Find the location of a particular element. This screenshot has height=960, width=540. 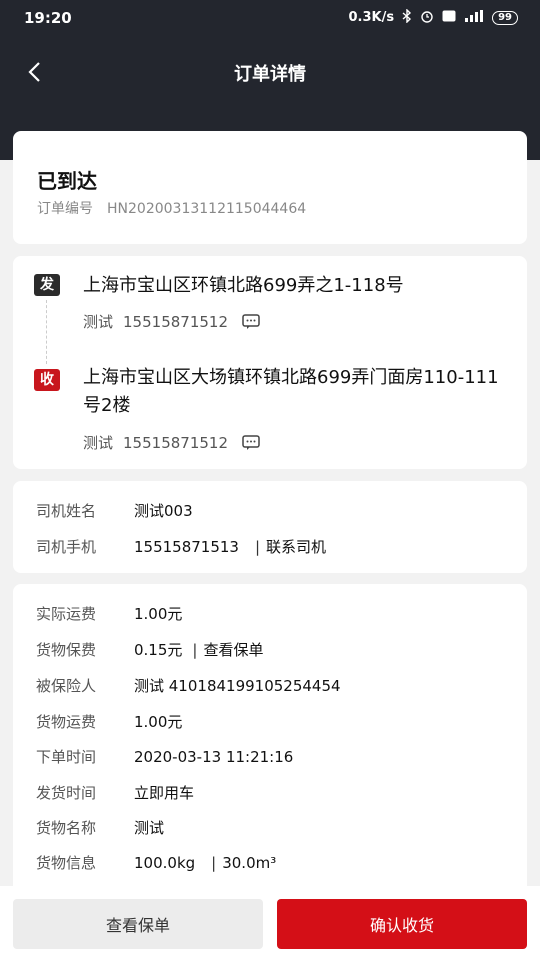

contact-driver-link: 联系司机 is located at coordinates (296, 546).